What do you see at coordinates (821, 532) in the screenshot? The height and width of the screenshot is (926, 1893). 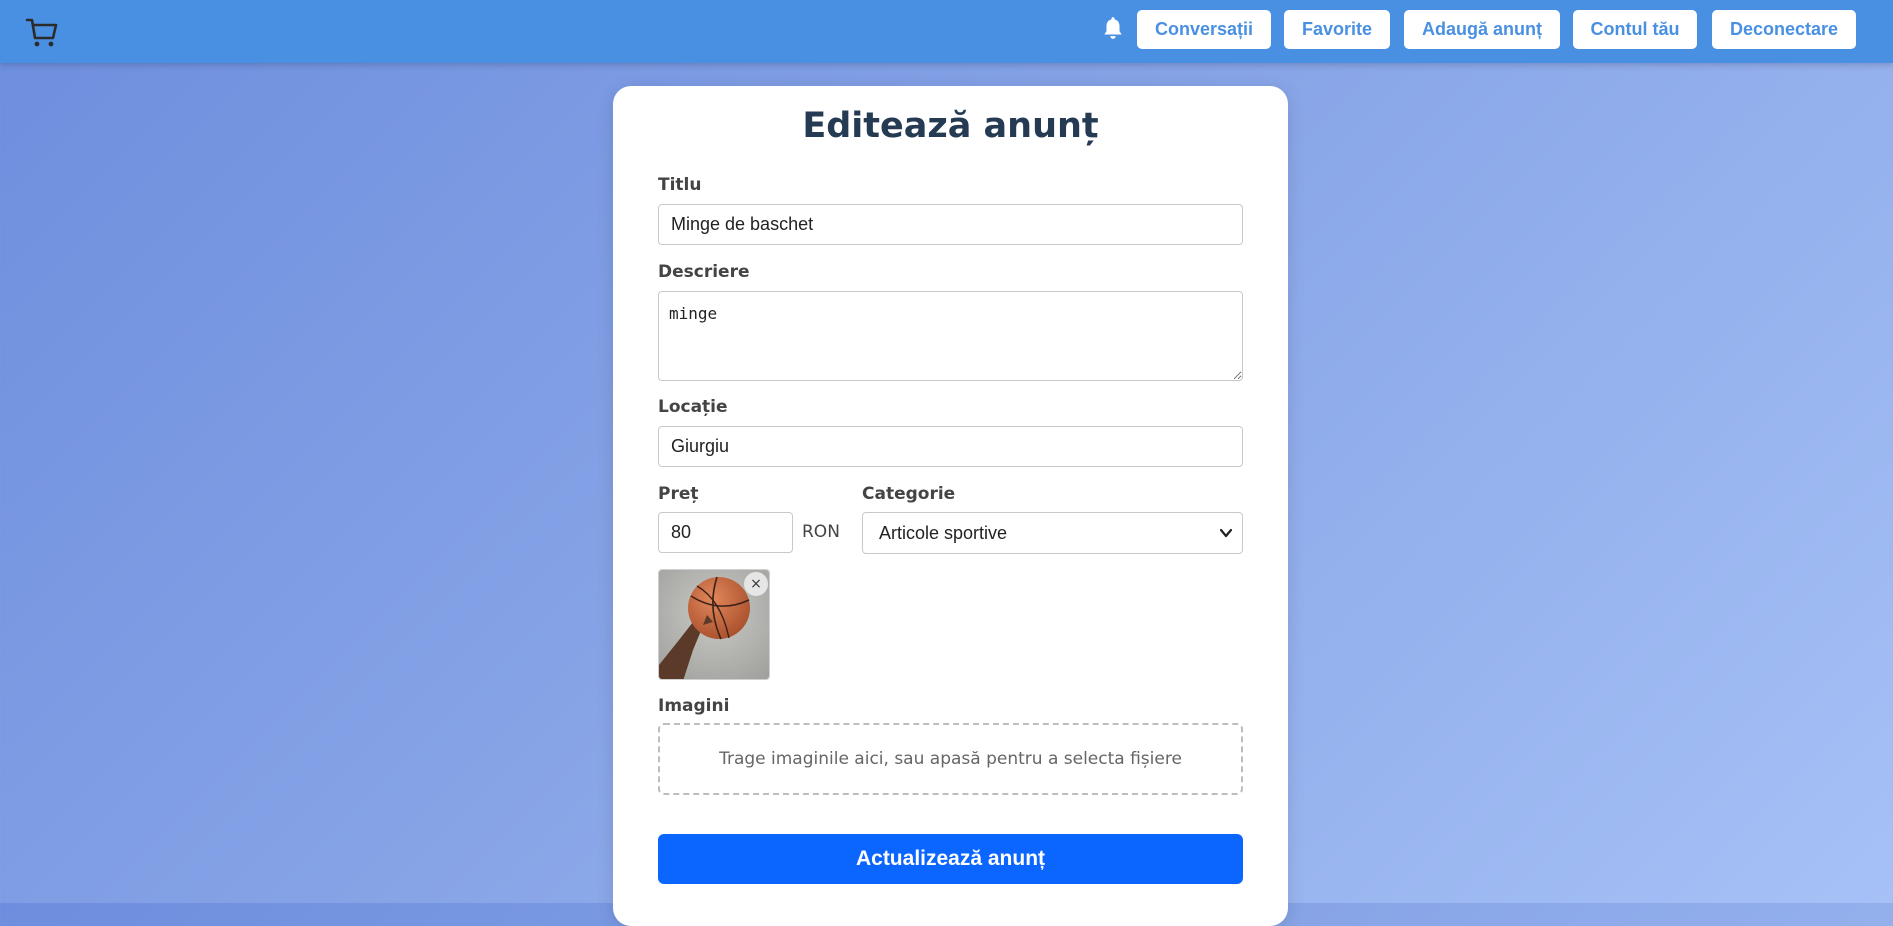 I see `currency-label: RON` at bounding box center [821, 532].